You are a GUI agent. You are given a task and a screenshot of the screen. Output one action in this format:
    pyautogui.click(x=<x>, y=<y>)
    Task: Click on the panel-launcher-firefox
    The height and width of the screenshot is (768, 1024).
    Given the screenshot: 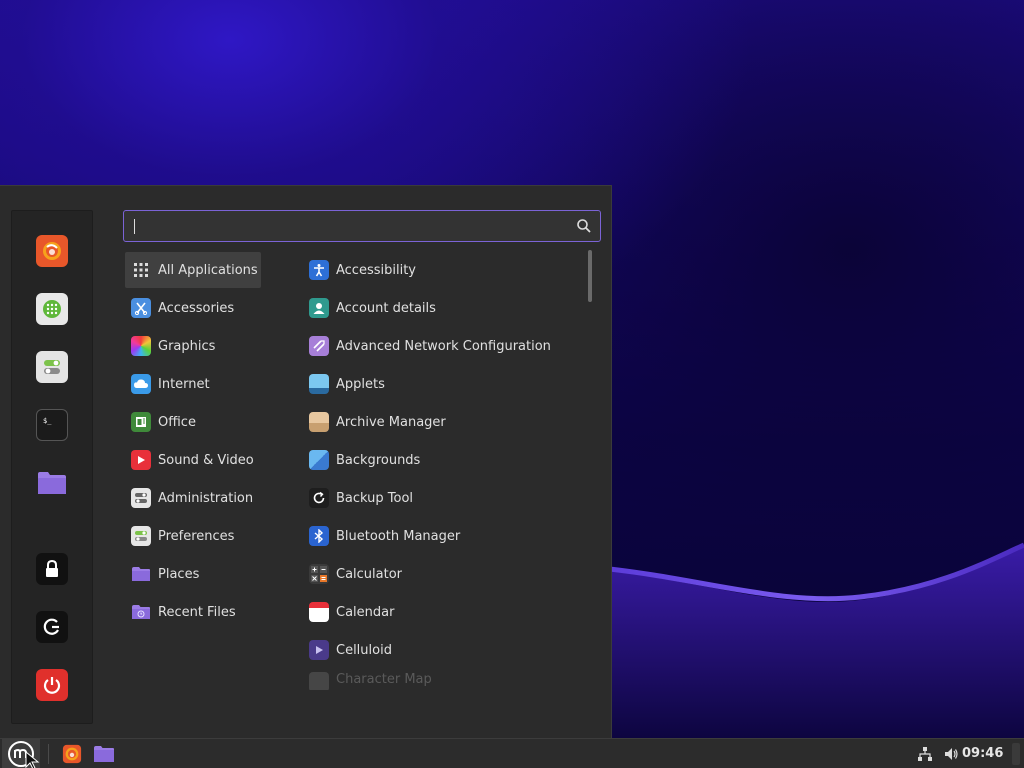 What is the action you would take?
    pyautogui.click(x=72, y=753)
    